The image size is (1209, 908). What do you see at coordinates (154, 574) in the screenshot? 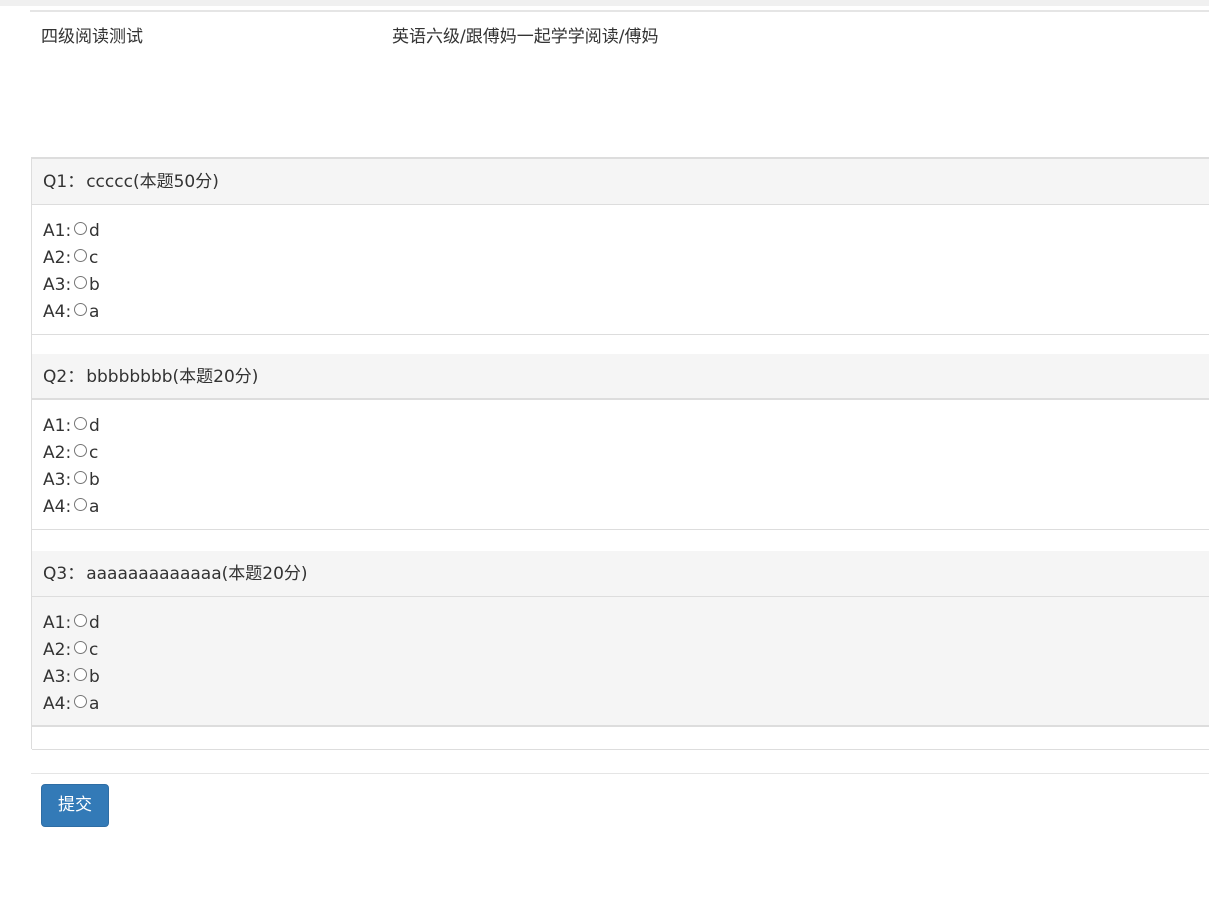
I see `question-text: aaaaaaaaaaaaa` at bounding box center [154, 574].